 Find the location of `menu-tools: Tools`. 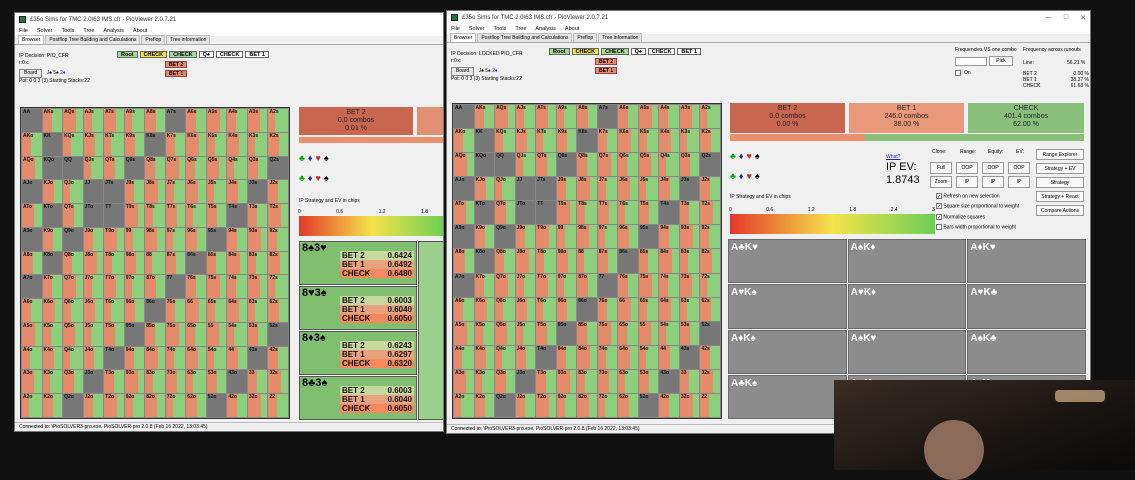

menu-tools: Tools is located at coordinates (499, 29).